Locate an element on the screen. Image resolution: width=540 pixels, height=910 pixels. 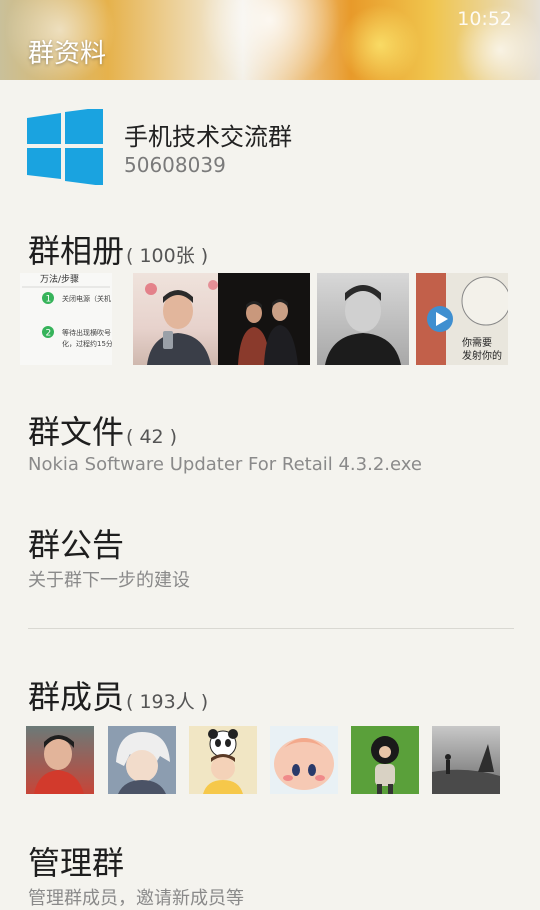
group-id: 50608039 is located at coordinates (175, 165).